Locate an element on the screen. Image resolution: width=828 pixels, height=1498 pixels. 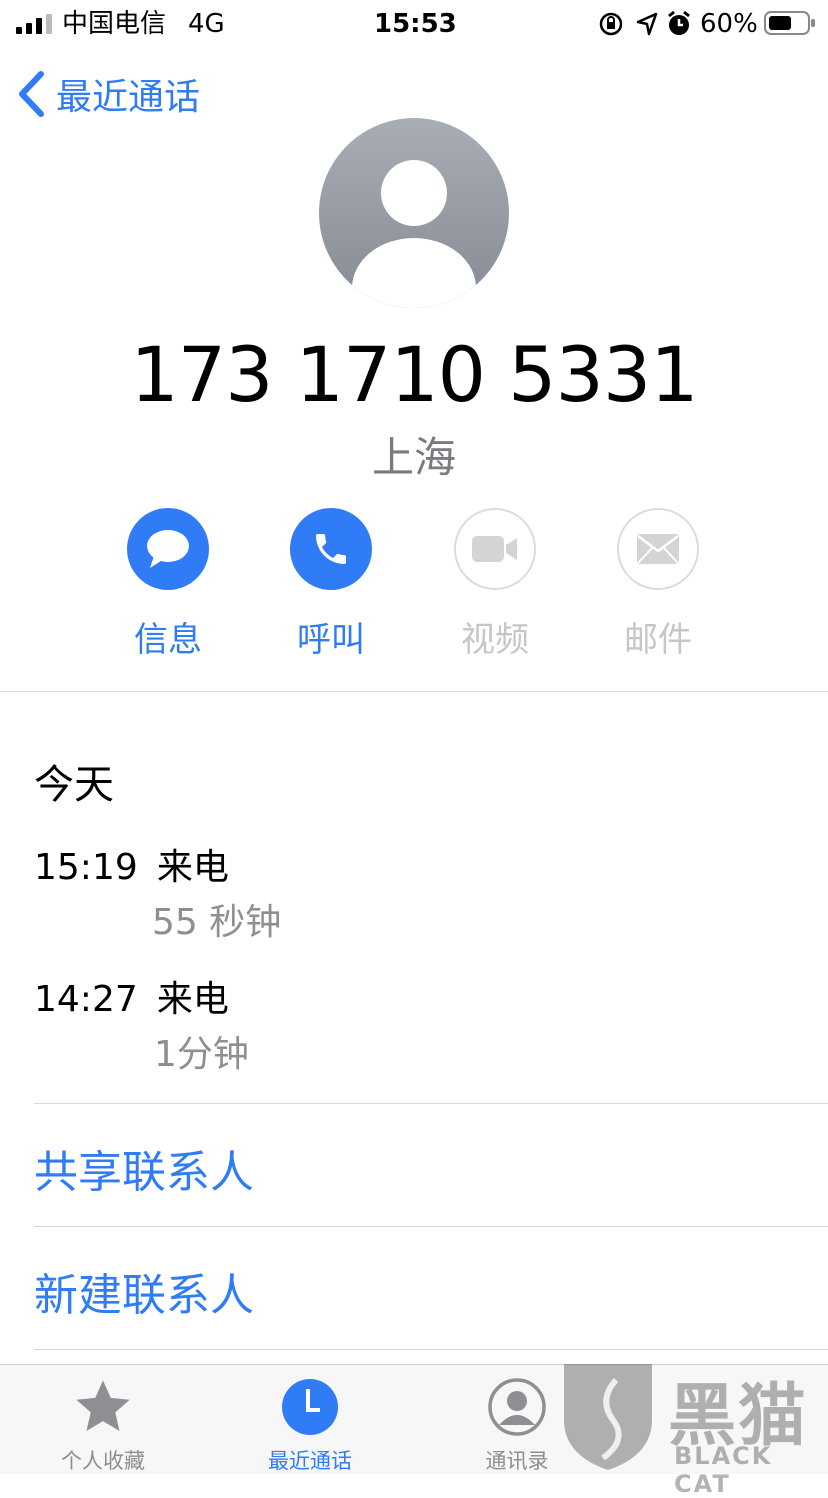
back-label: 最近通话 is located at coordinates (128, 97).